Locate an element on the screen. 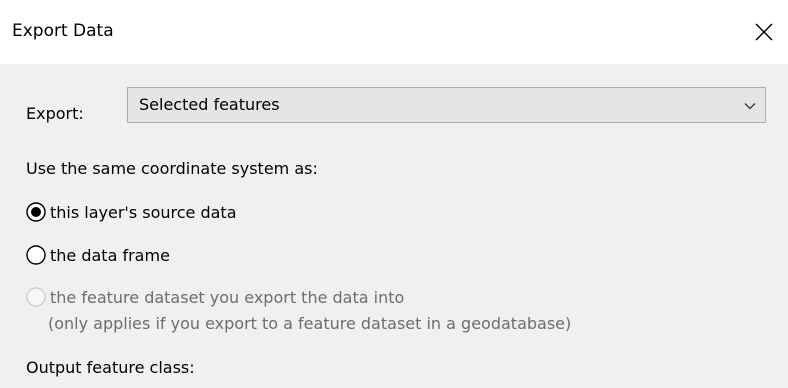  output-feature-class-label: Output feature class: is located at coordinates (110, 367).